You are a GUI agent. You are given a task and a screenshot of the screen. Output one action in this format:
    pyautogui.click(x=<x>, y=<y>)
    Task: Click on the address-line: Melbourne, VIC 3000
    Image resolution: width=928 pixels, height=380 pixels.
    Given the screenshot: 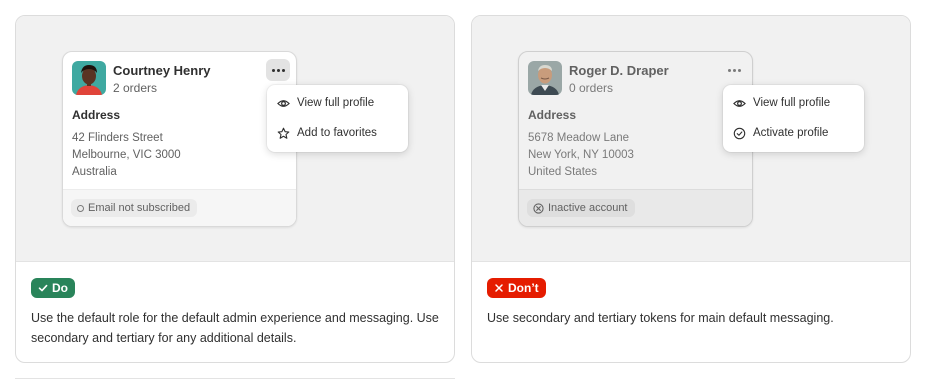 What is the action you would take?
    pyautogui.click(x=126, y=155)
    